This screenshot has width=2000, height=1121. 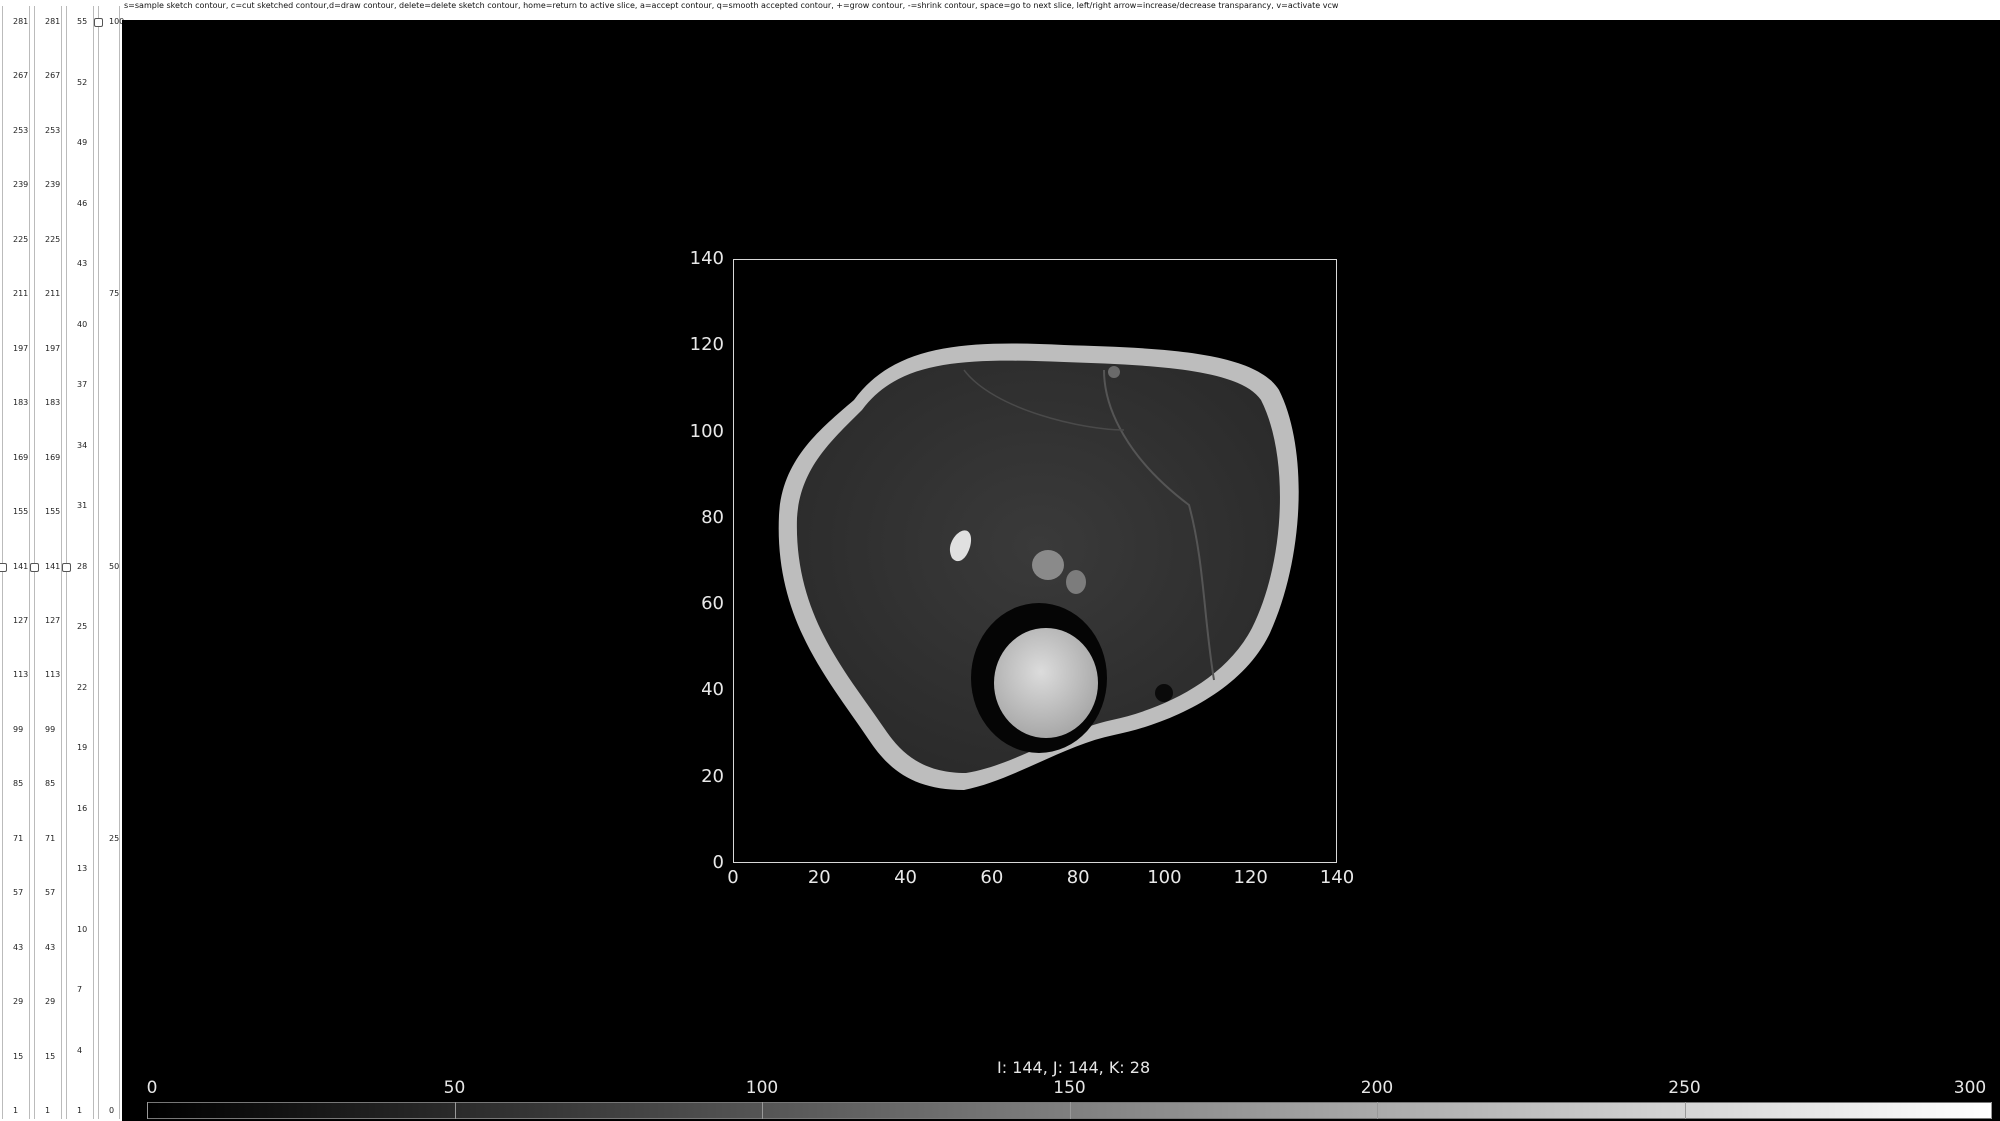 What do you see at coordinates (98, 22) in the screenshot?
I see `opacity-slider-thumb` at bounding box center [98, 22].